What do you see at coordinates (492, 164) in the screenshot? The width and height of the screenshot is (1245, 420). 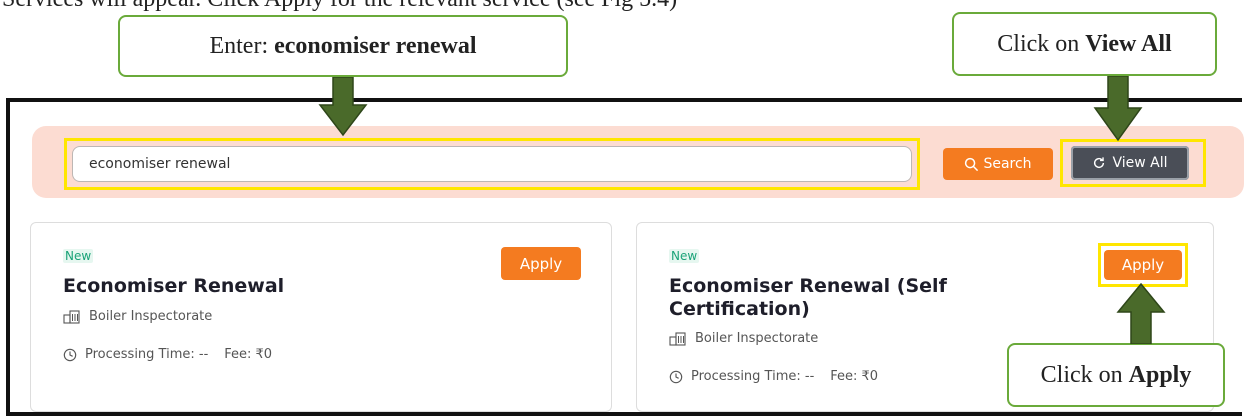 I see `search-input` at bounding box center [492, 164].